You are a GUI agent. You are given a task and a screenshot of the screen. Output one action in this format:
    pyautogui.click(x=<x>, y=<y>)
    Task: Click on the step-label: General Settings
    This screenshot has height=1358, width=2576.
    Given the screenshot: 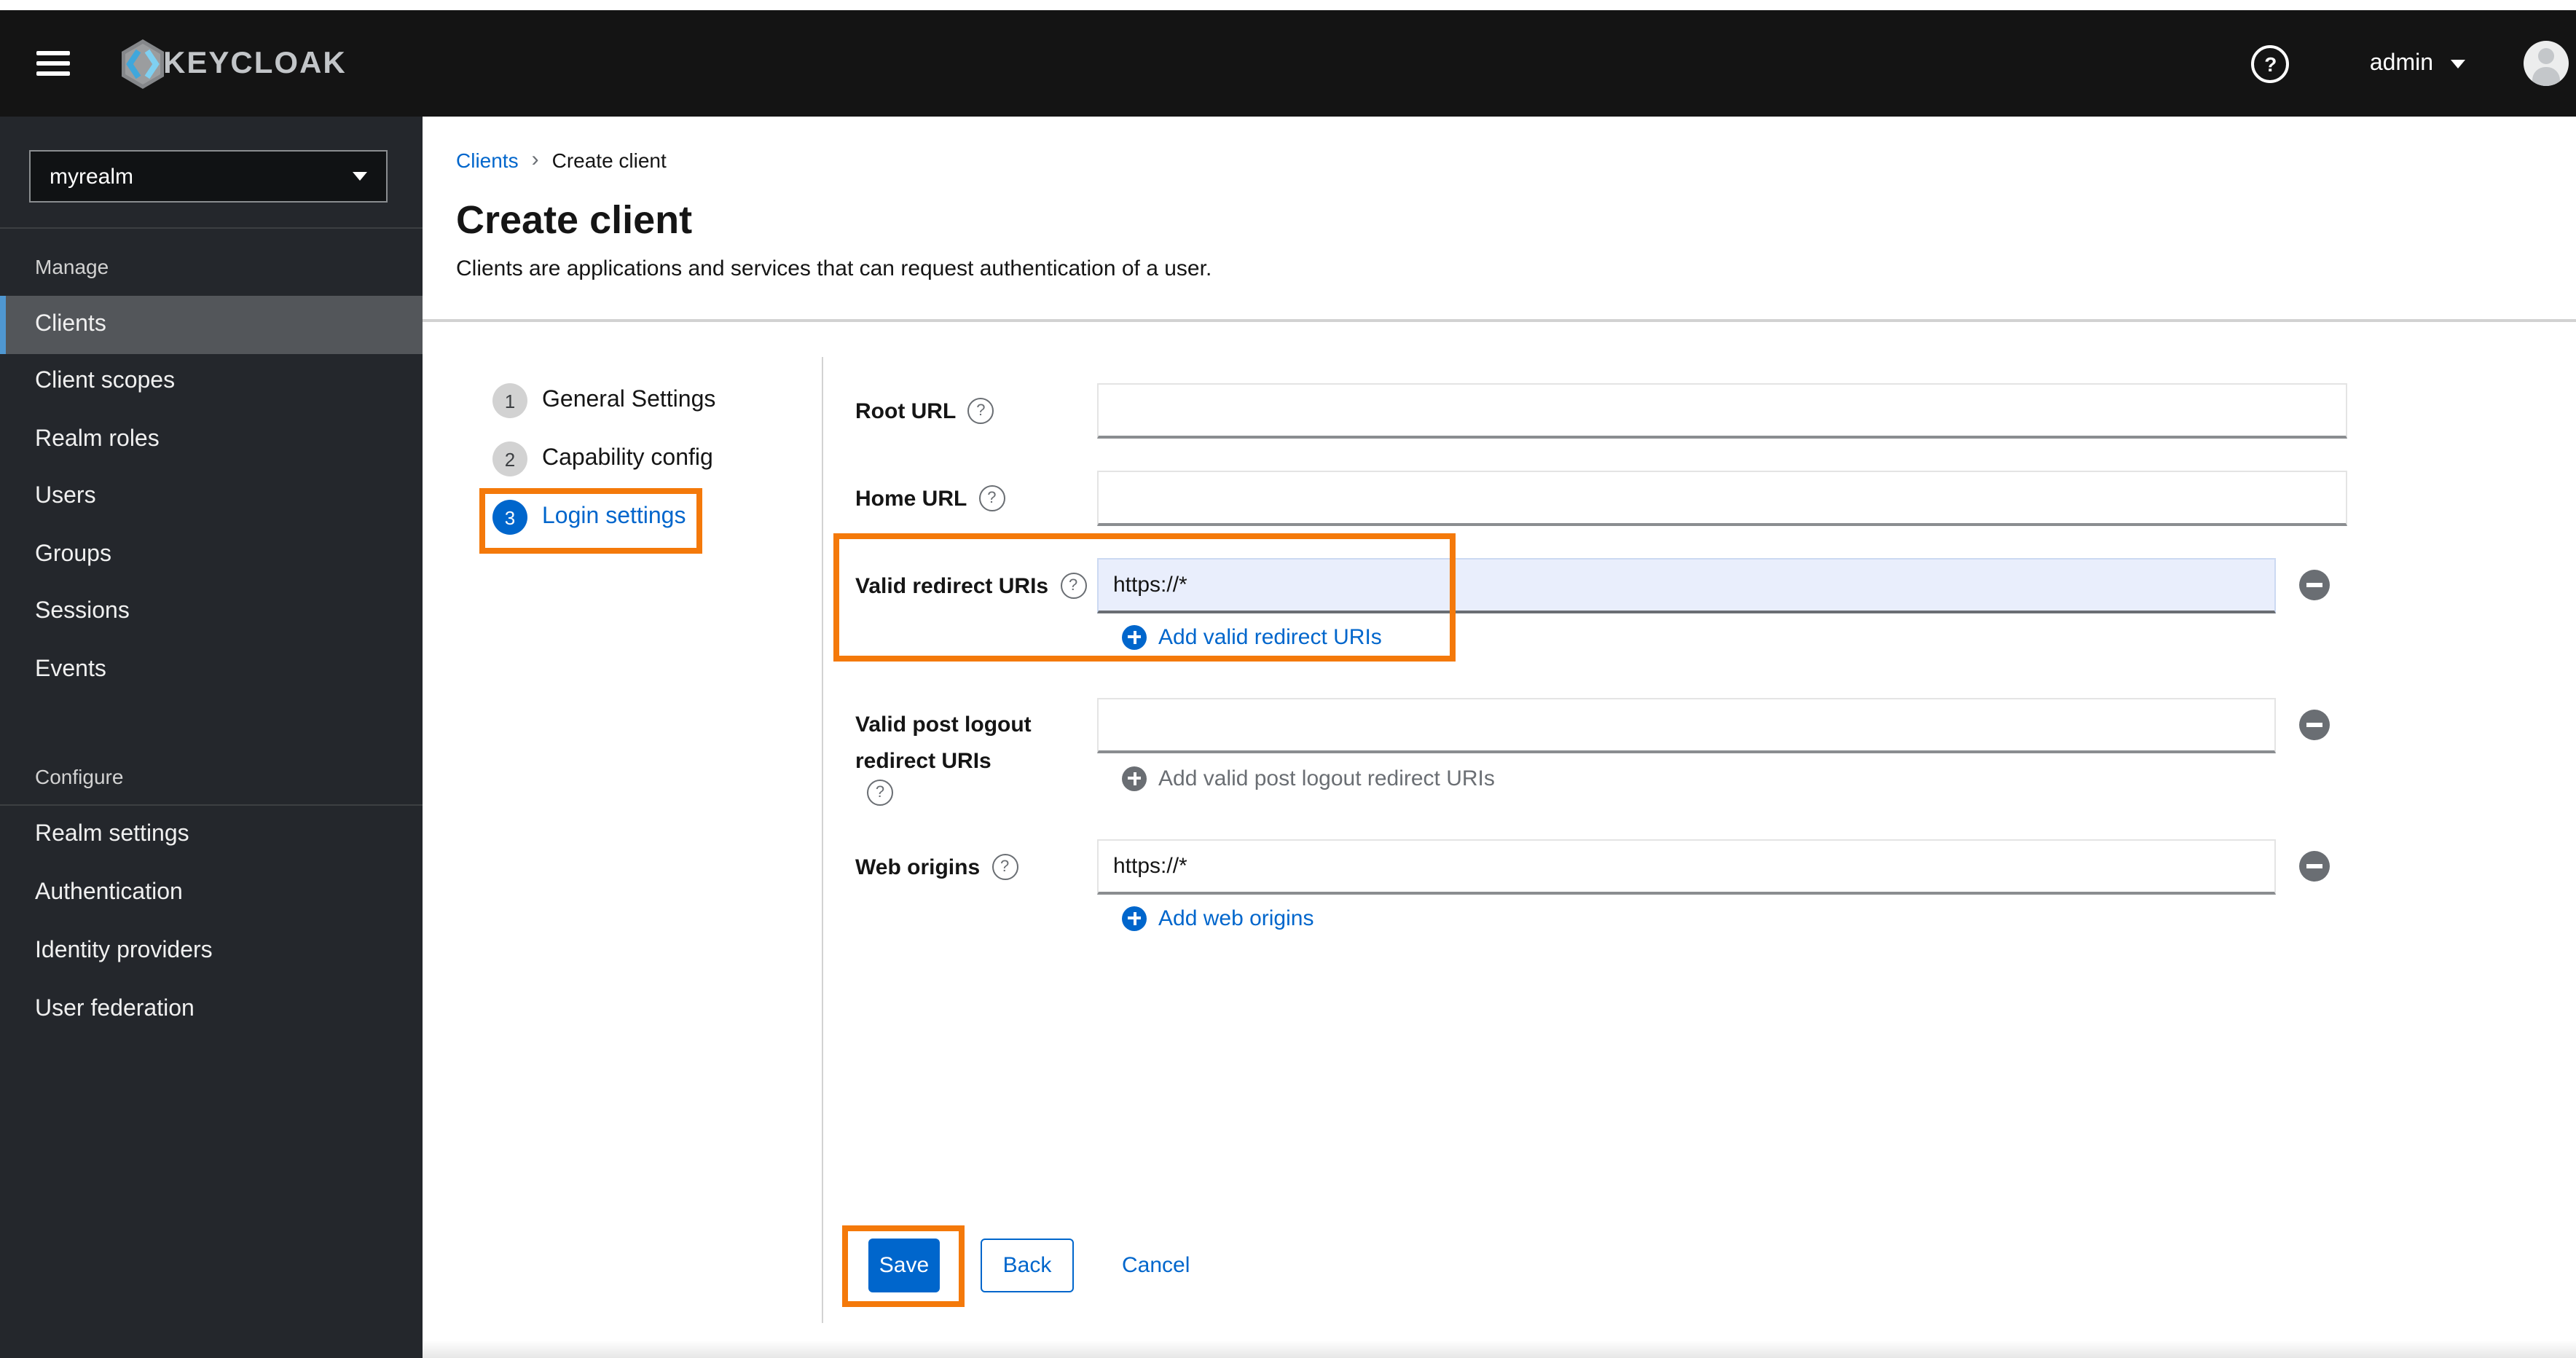 What is the action you would take?
    pyautogui.click(x=629, y=400)
    